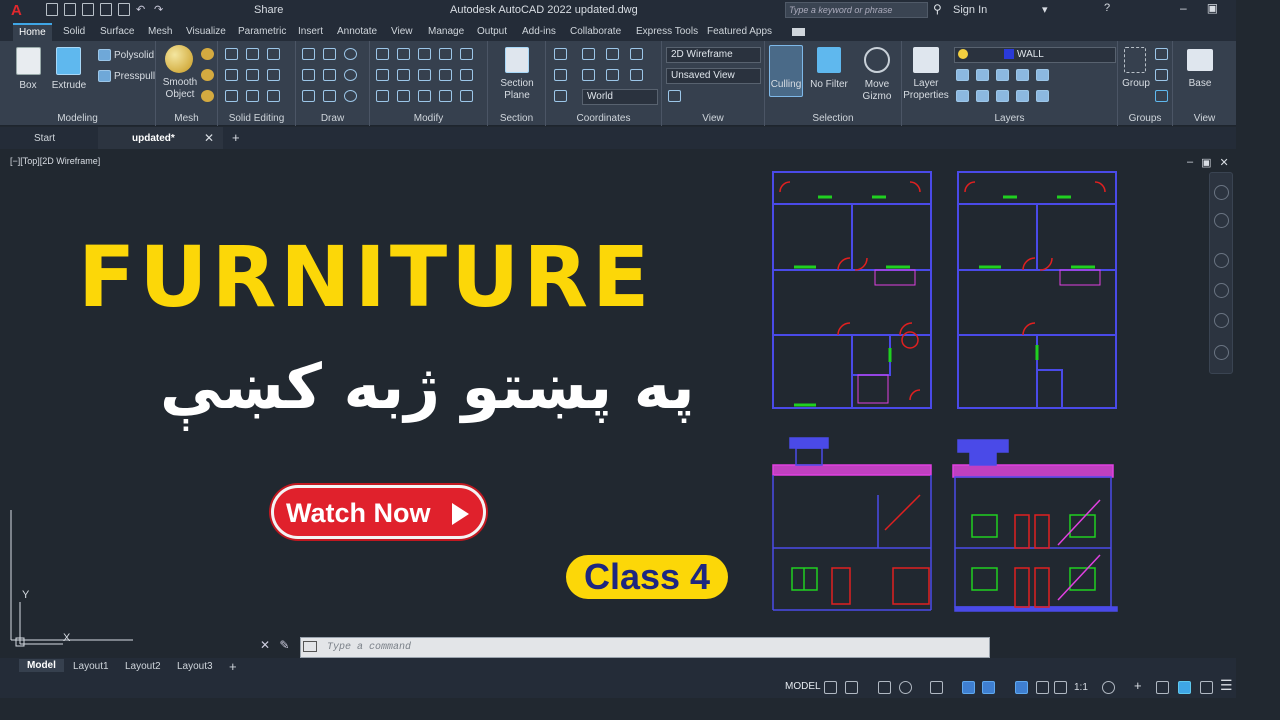 This screenshot has height=720, width=1280. What do you see at coordinates (1221, 320) in the screenshot?
I see `orbit-icon` at bounding box center [1221, 320].